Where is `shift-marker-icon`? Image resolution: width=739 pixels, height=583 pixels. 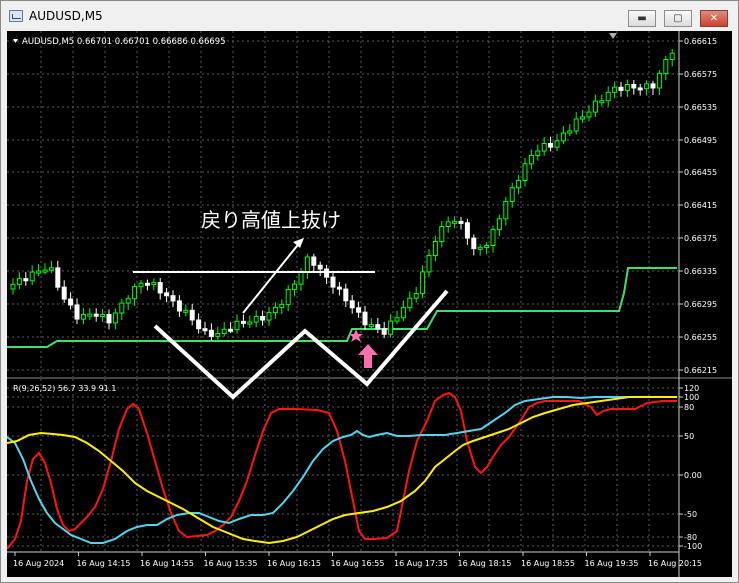
shift-marker-icon is located at coordinates (613, 36).